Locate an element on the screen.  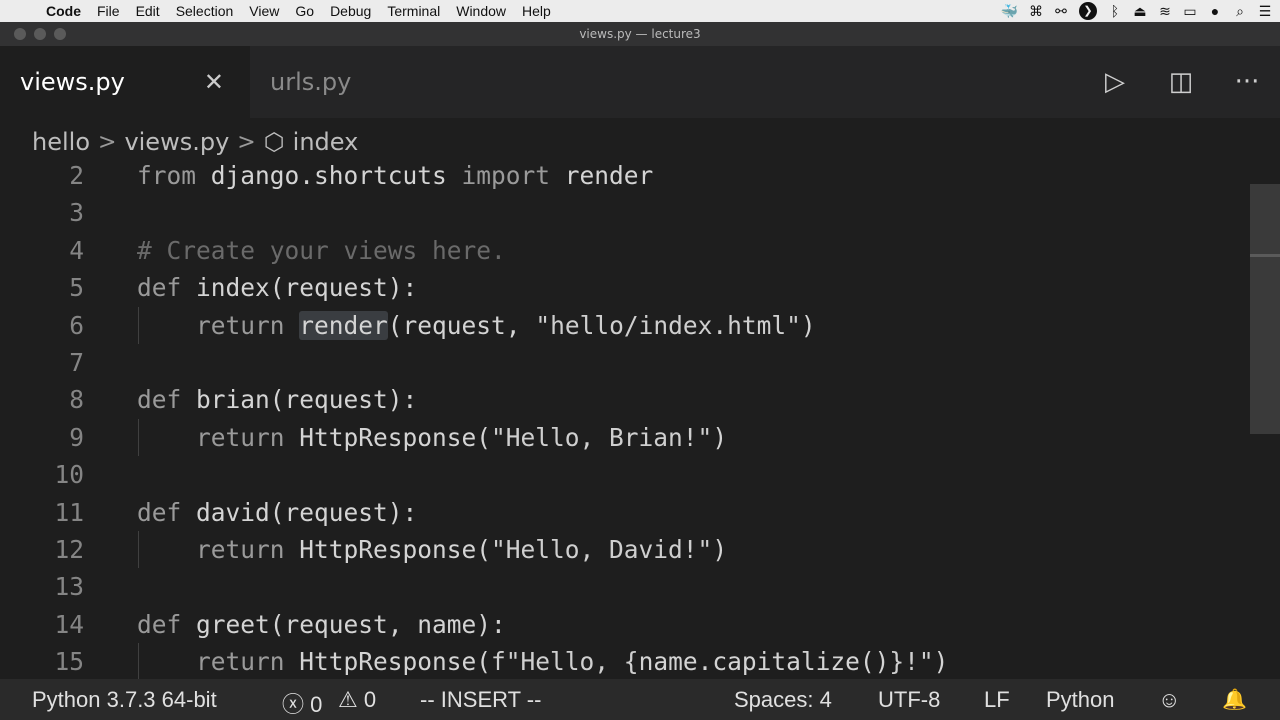
highlighted-token: render is located at coordinates (343, 325).